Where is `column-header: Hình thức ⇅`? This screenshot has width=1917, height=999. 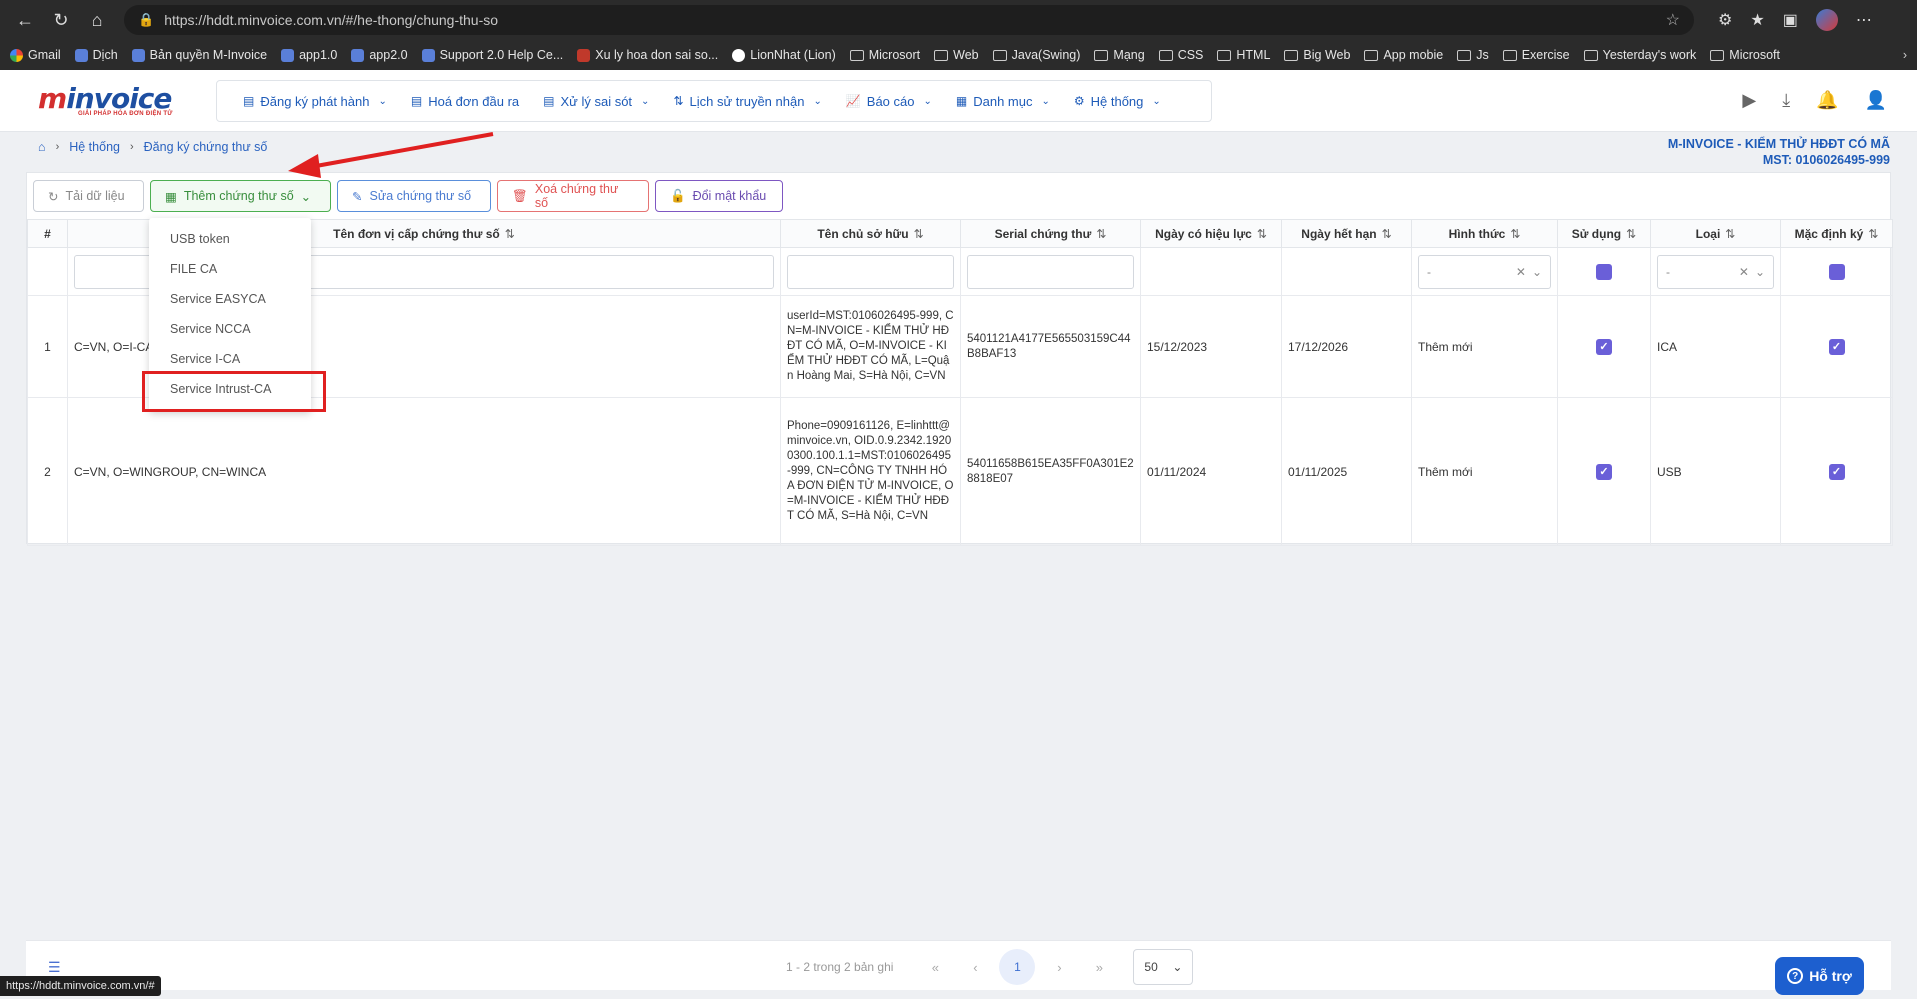
column-header: Hình thức ⇅ is located at coordinates (1484, 233).